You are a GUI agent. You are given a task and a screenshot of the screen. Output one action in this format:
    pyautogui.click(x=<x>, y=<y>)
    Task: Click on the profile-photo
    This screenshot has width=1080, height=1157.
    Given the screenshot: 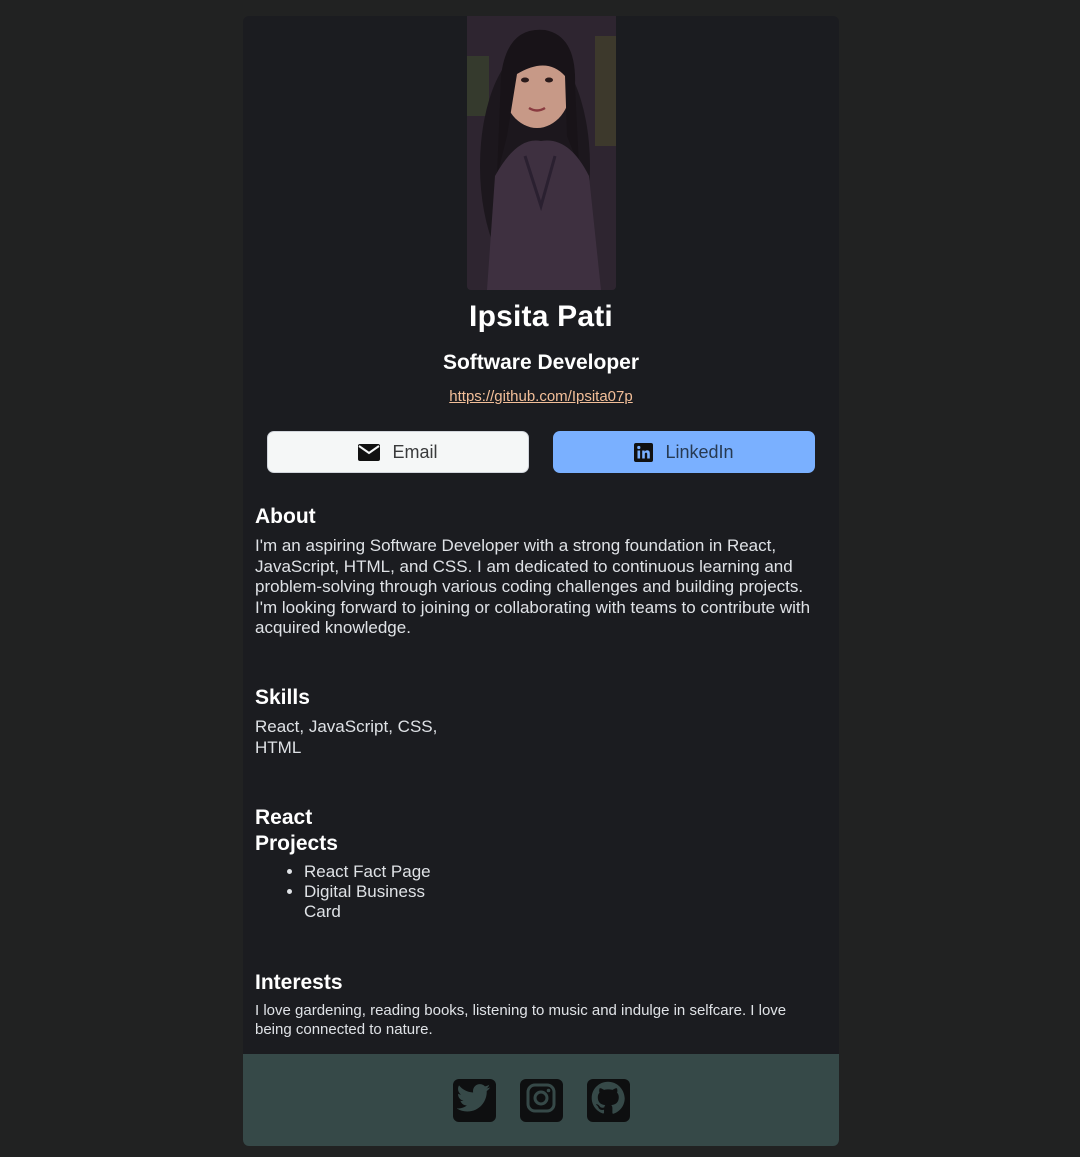 What is the action you would take?
    pyautogui.click(x=541, y=153)
    